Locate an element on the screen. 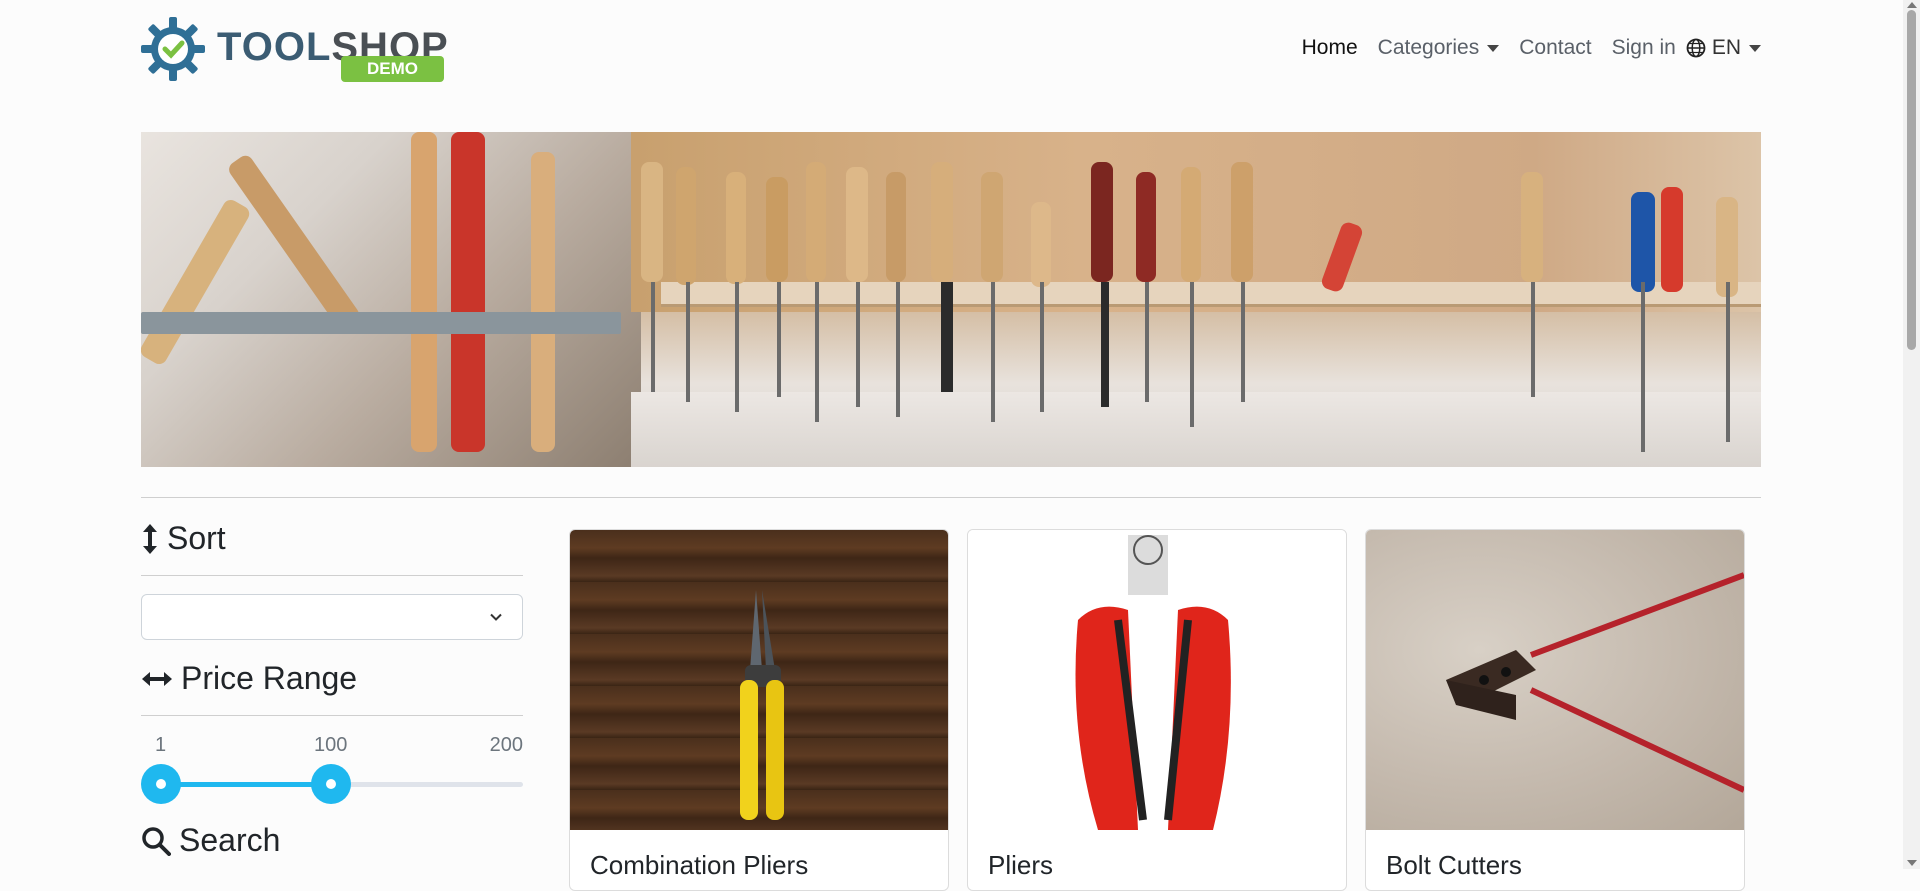 Image resolution: width=1920 pixels, height=891 pixels. price-current-label: 100 is located at coordinates (331, 745).